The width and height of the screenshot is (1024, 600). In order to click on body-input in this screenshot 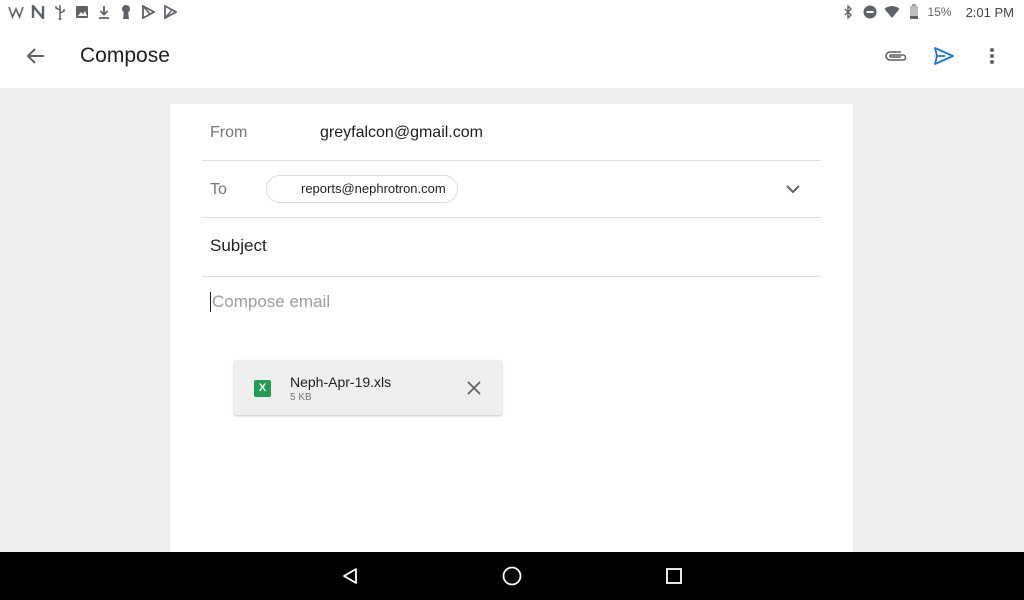, I will do `click(506, 302)`.